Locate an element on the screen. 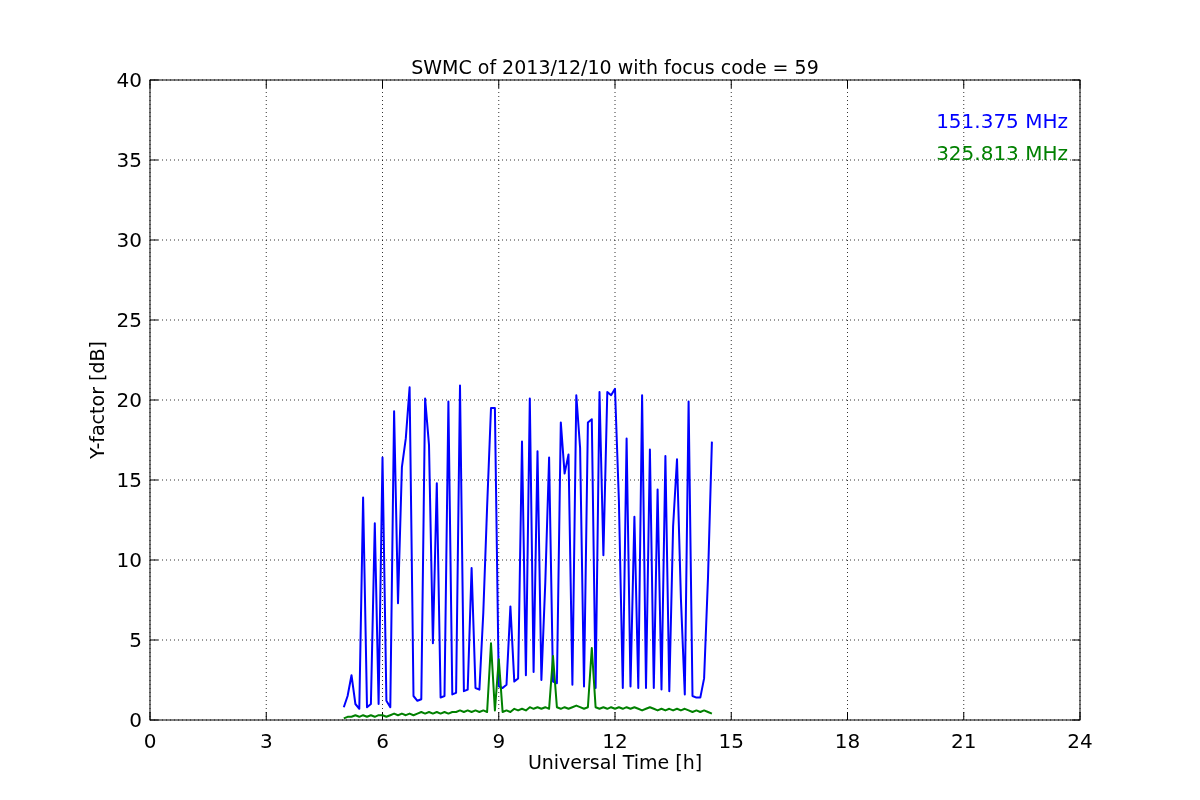  y-tick-label: 10 is located at coordinates (129, 560).